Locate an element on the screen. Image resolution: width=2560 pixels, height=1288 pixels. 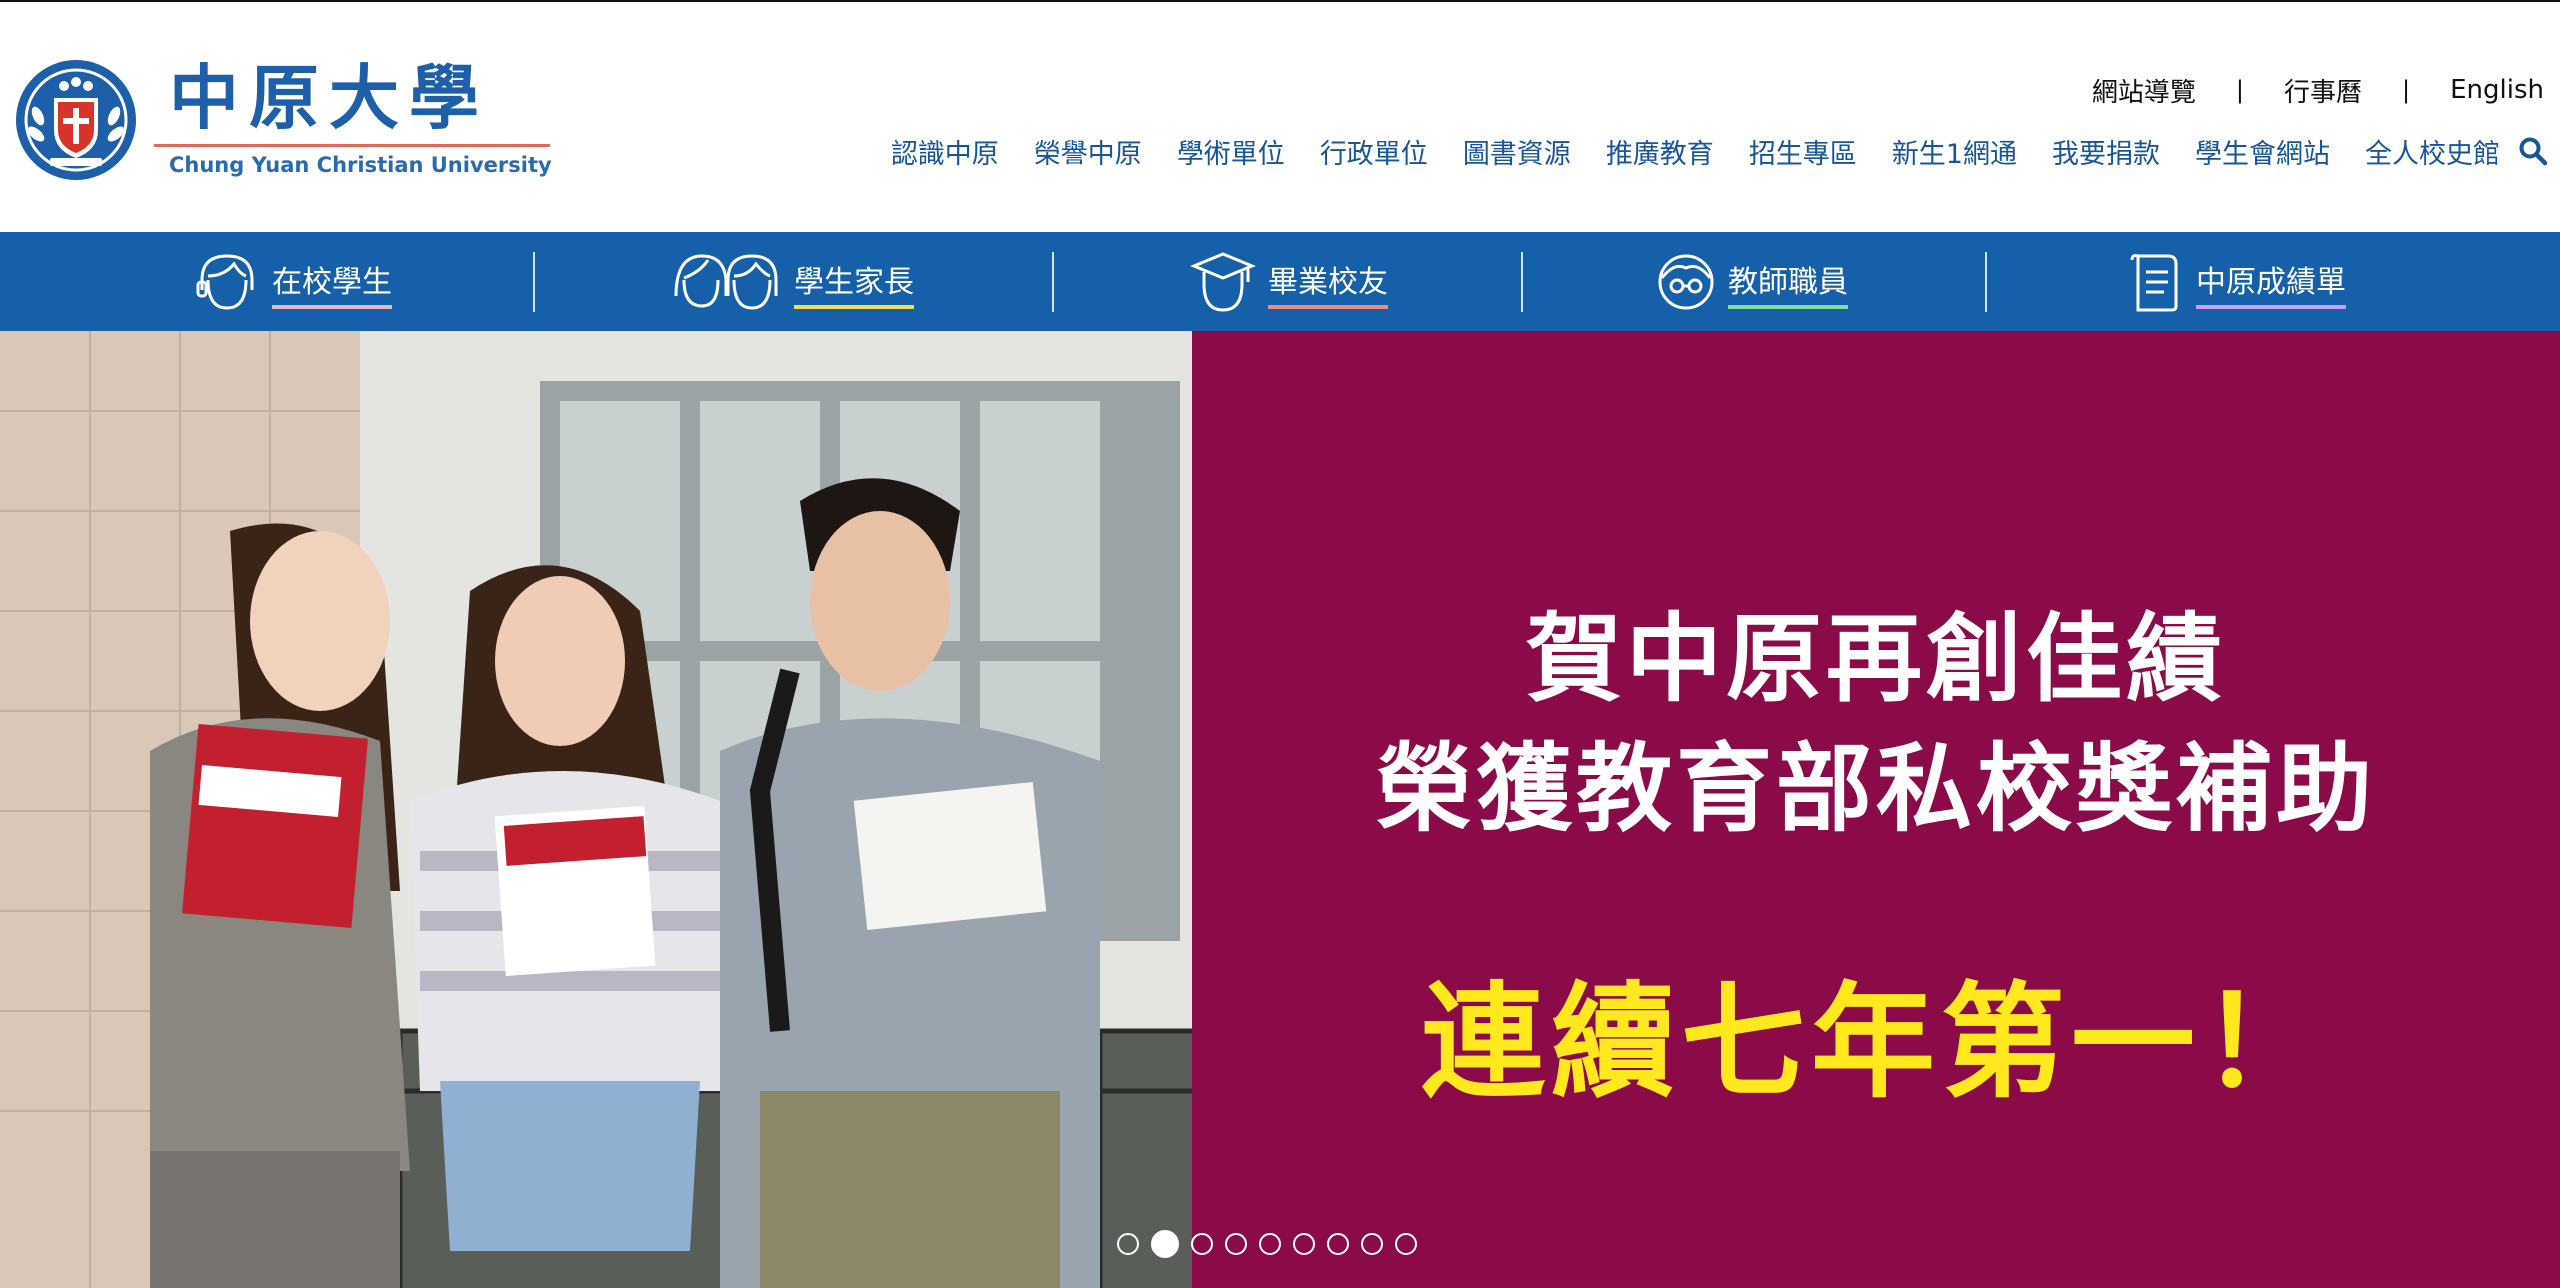
audience-bar: 在校學生 學生家長 畢業校友 教師職員 中原成績單 is located at coordinates (1280, 281).